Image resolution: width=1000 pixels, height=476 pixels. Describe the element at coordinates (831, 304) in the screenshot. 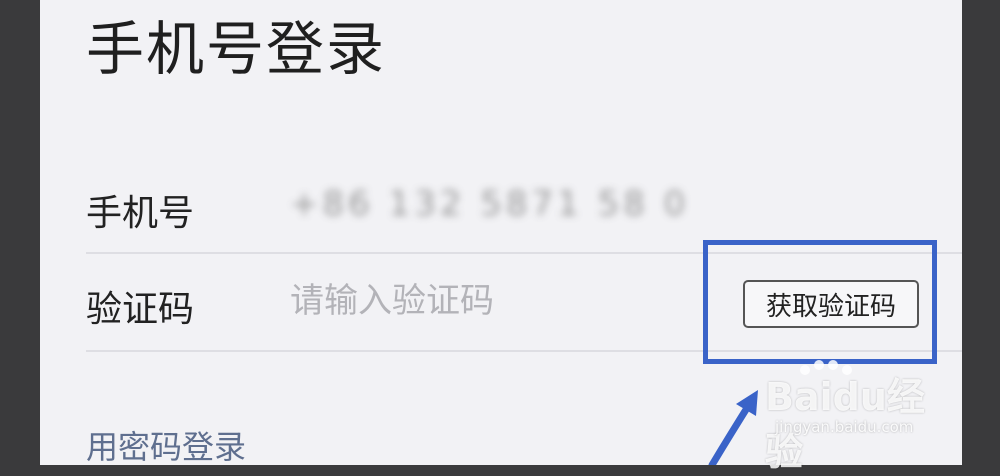

I see `get-verification-code-button: 获取验证码` at that location.